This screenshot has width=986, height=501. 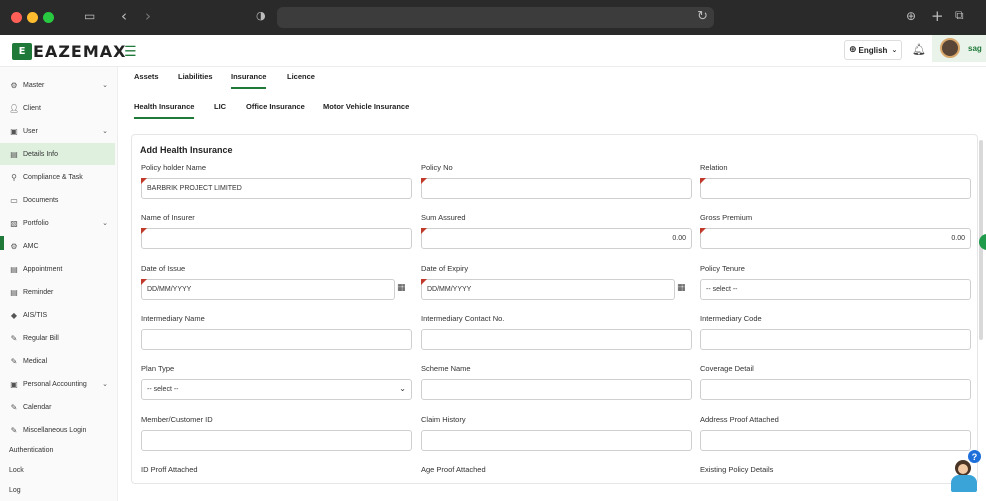 I want to click on shield-icon: ◑, so click(x=261, y=15).